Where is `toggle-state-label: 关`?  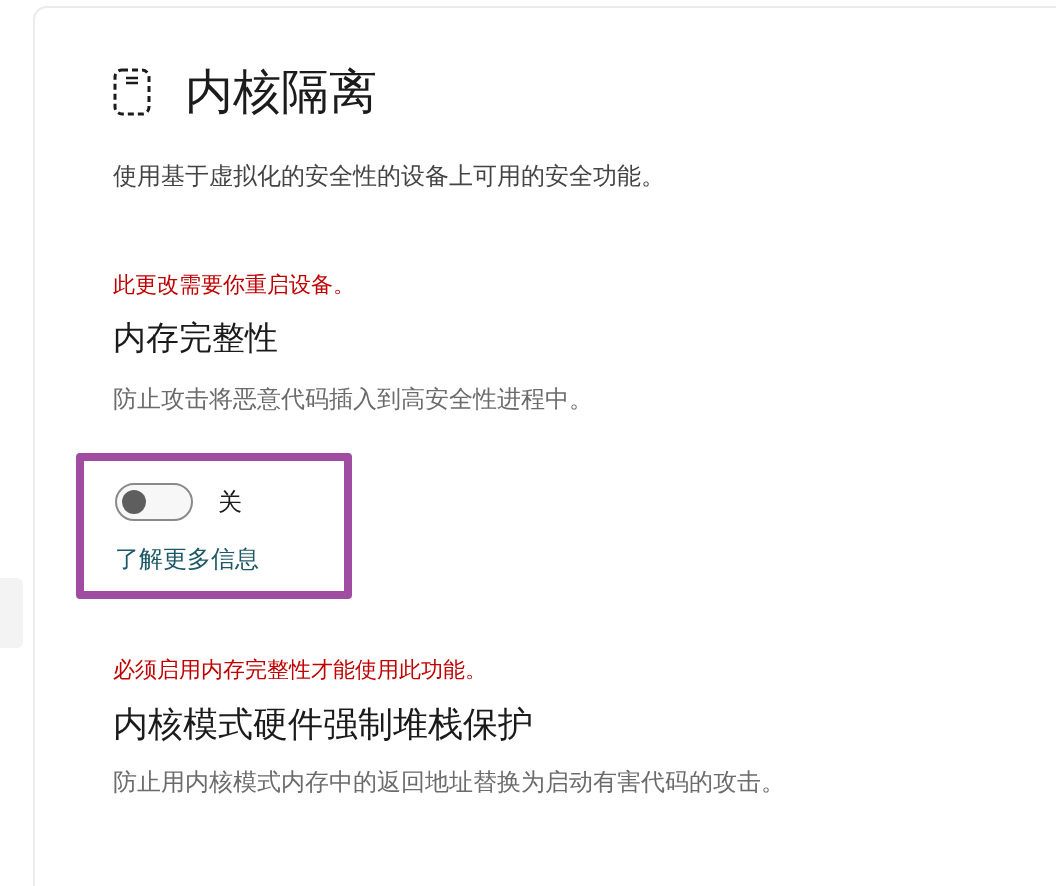 toggle-state-label: 关 is located at coordinates (230, 502).